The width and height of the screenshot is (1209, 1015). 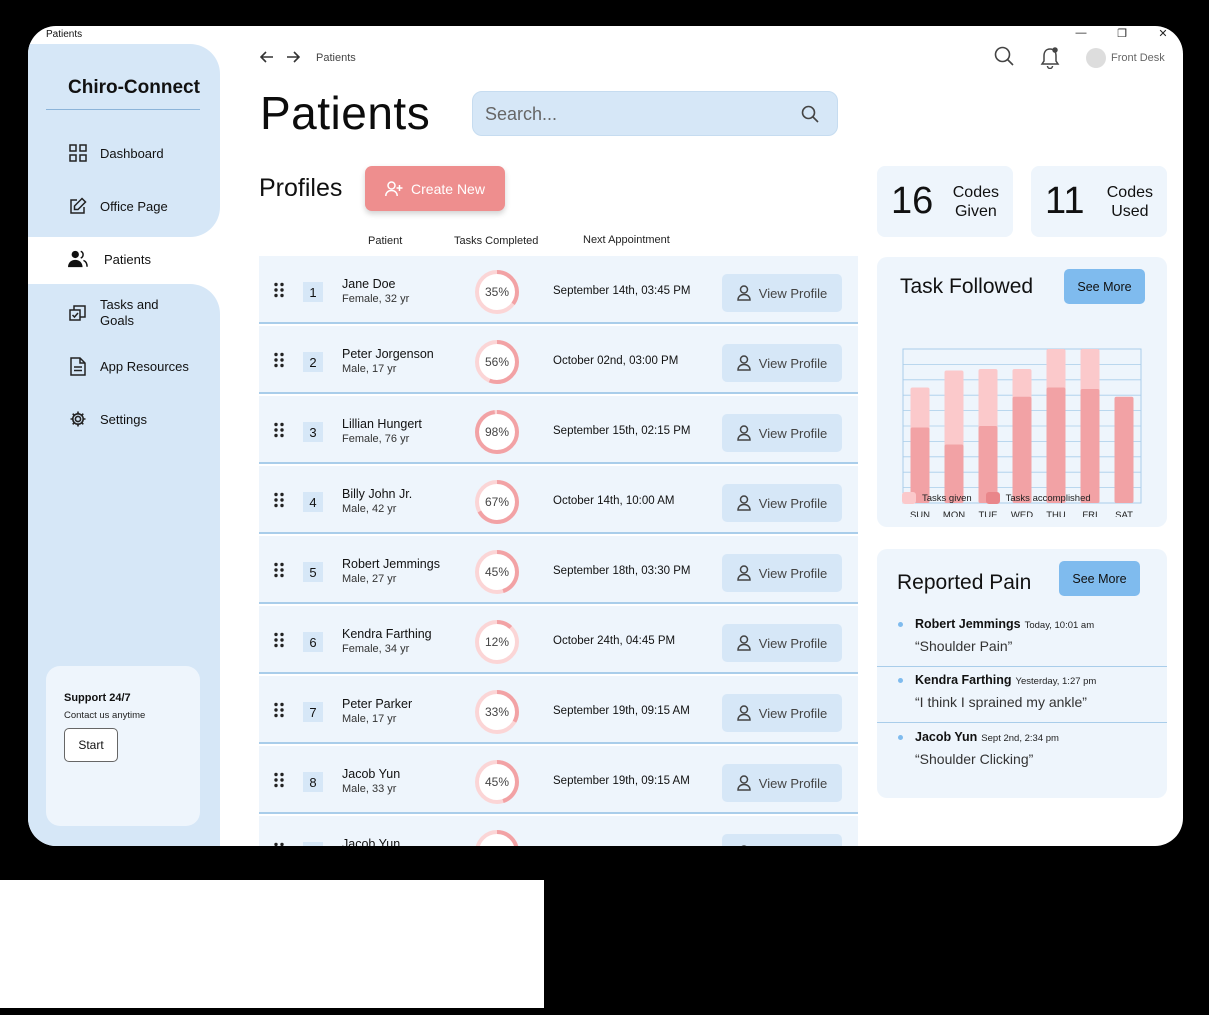 What do you see at coordinates (113, 313) in the screenshot?
I see `sidebar-item-tasks-goals: Tasks and Goals` at bounding box center [113, 313].